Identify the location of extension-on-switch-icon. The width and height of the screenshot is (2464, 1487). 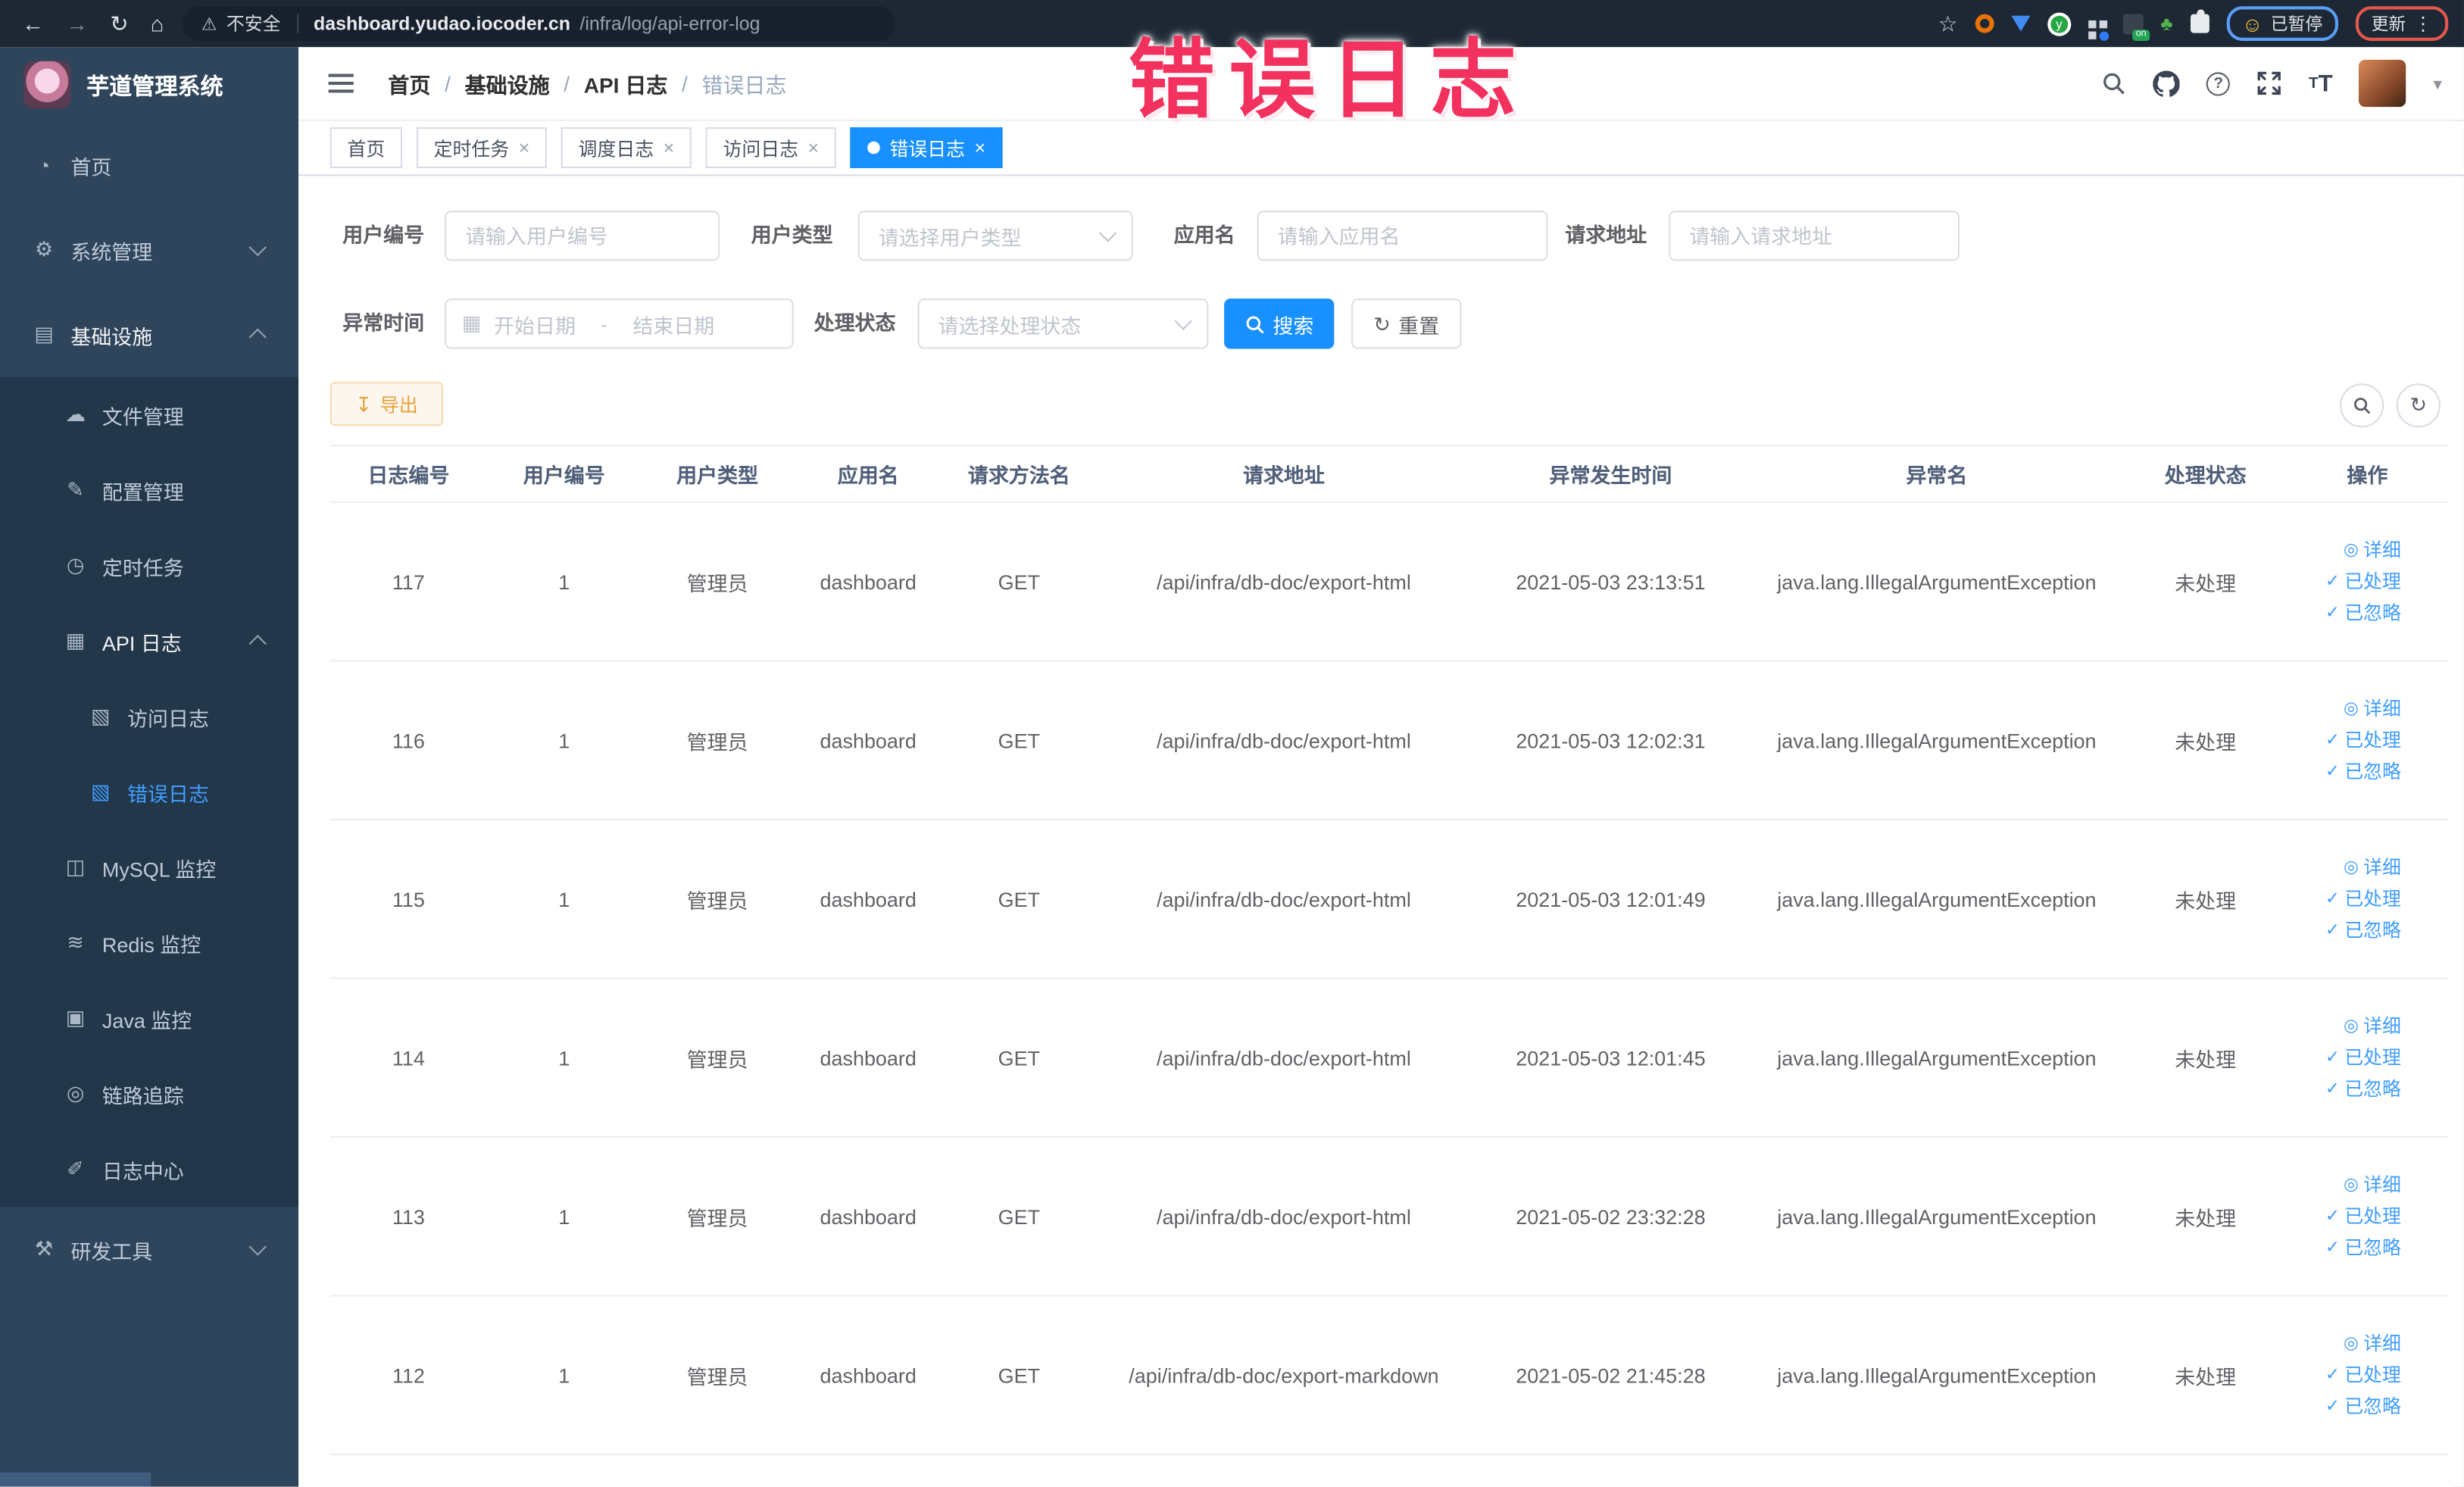
(2136, 26).